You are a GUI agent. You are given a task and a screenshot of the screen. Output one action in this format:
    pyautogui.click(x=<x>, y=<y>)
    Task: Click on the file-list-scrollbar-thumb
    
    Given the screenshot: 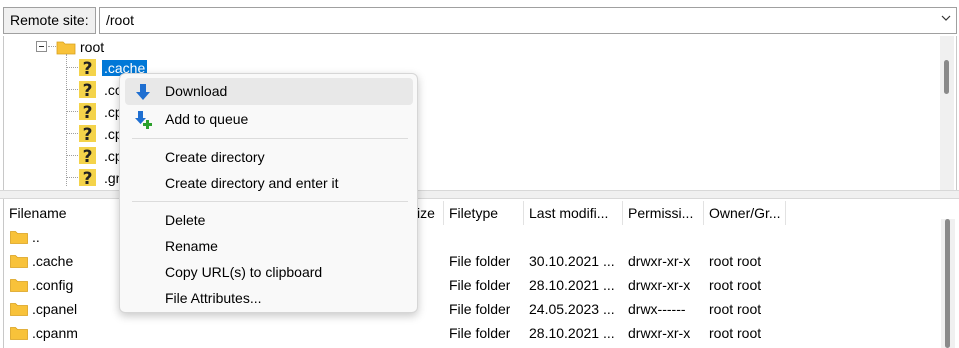 What is the action you would take?
    pyautogui.click(x=947, y=283)
    